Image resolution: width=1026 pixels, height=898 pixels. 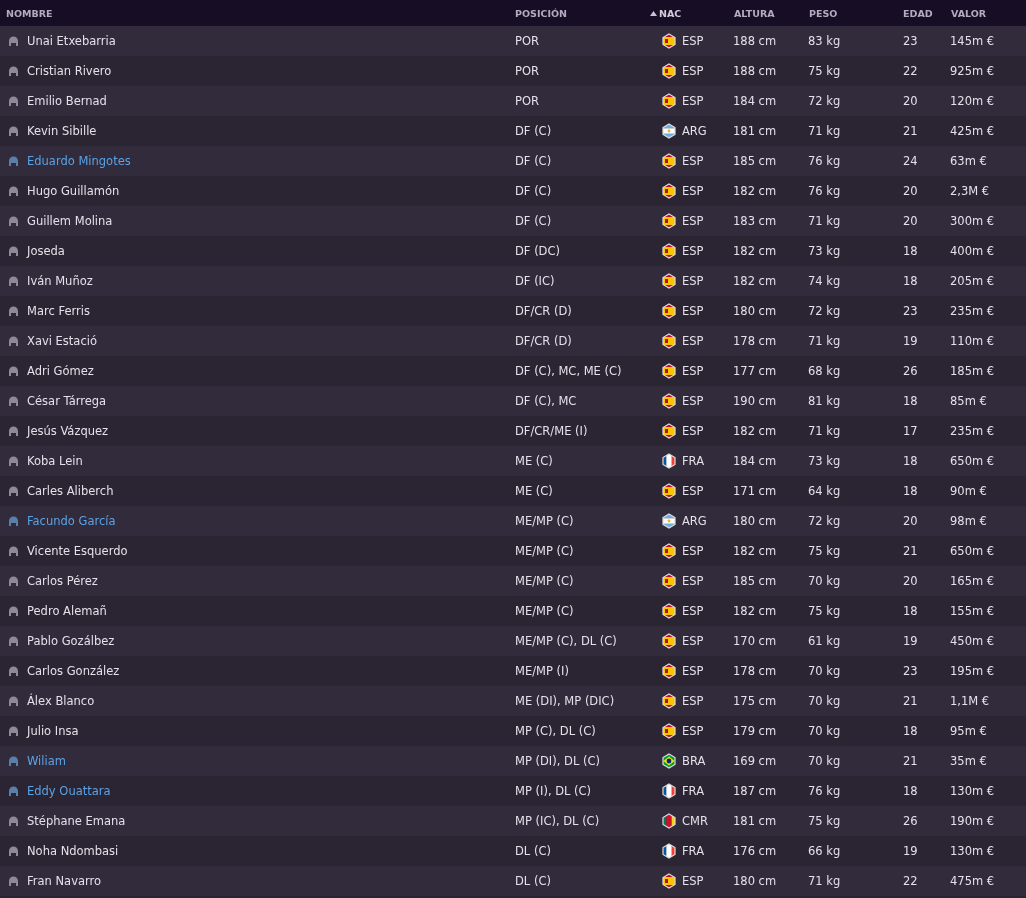 I want to click on height-text: 179 cm, so click(x=755, y=731).